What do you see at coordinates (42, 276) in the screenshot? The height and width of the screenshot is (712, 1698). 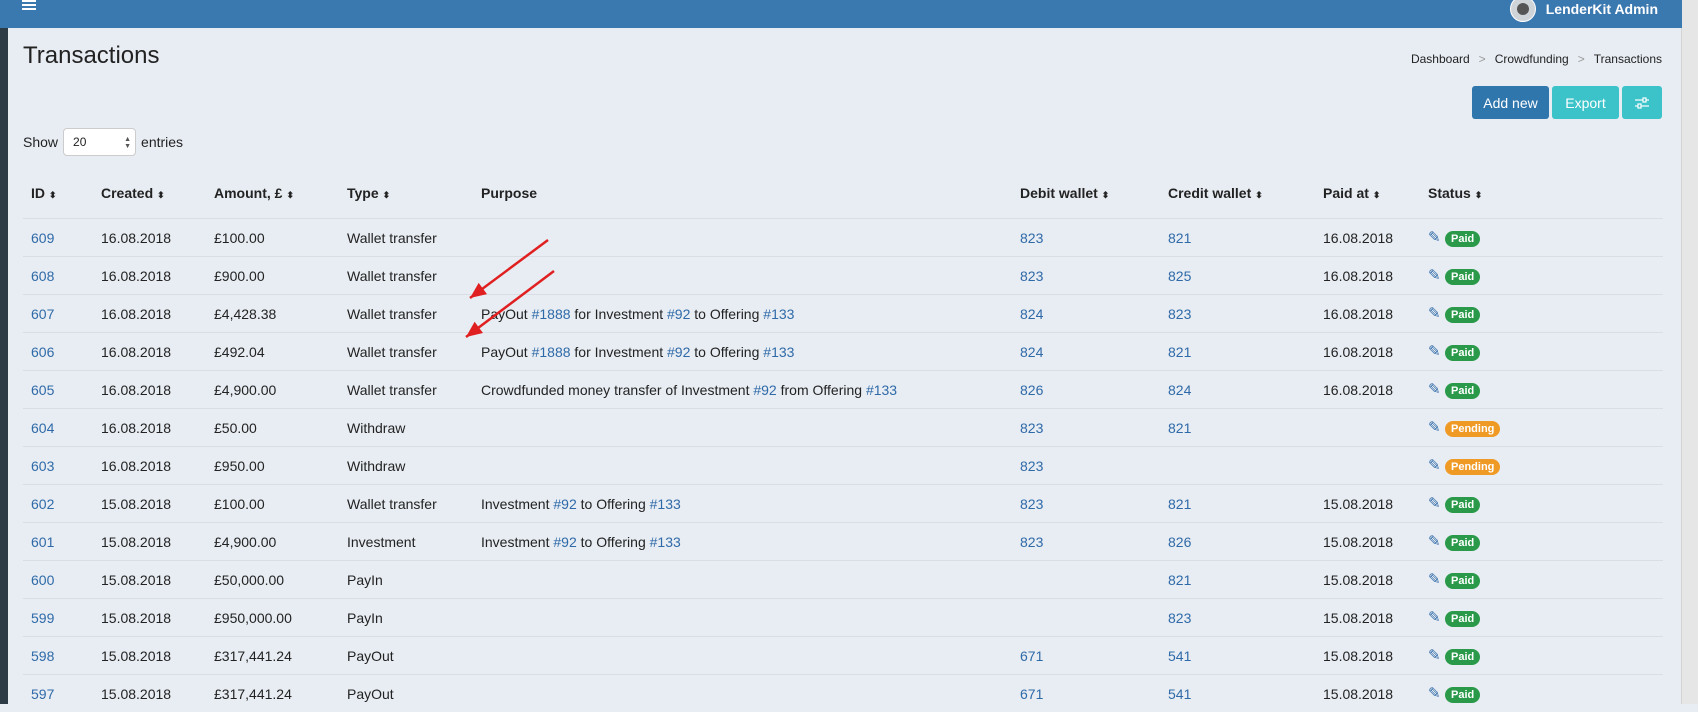 I see `transaction-id-link: 608` at bounding box center [42, 276].